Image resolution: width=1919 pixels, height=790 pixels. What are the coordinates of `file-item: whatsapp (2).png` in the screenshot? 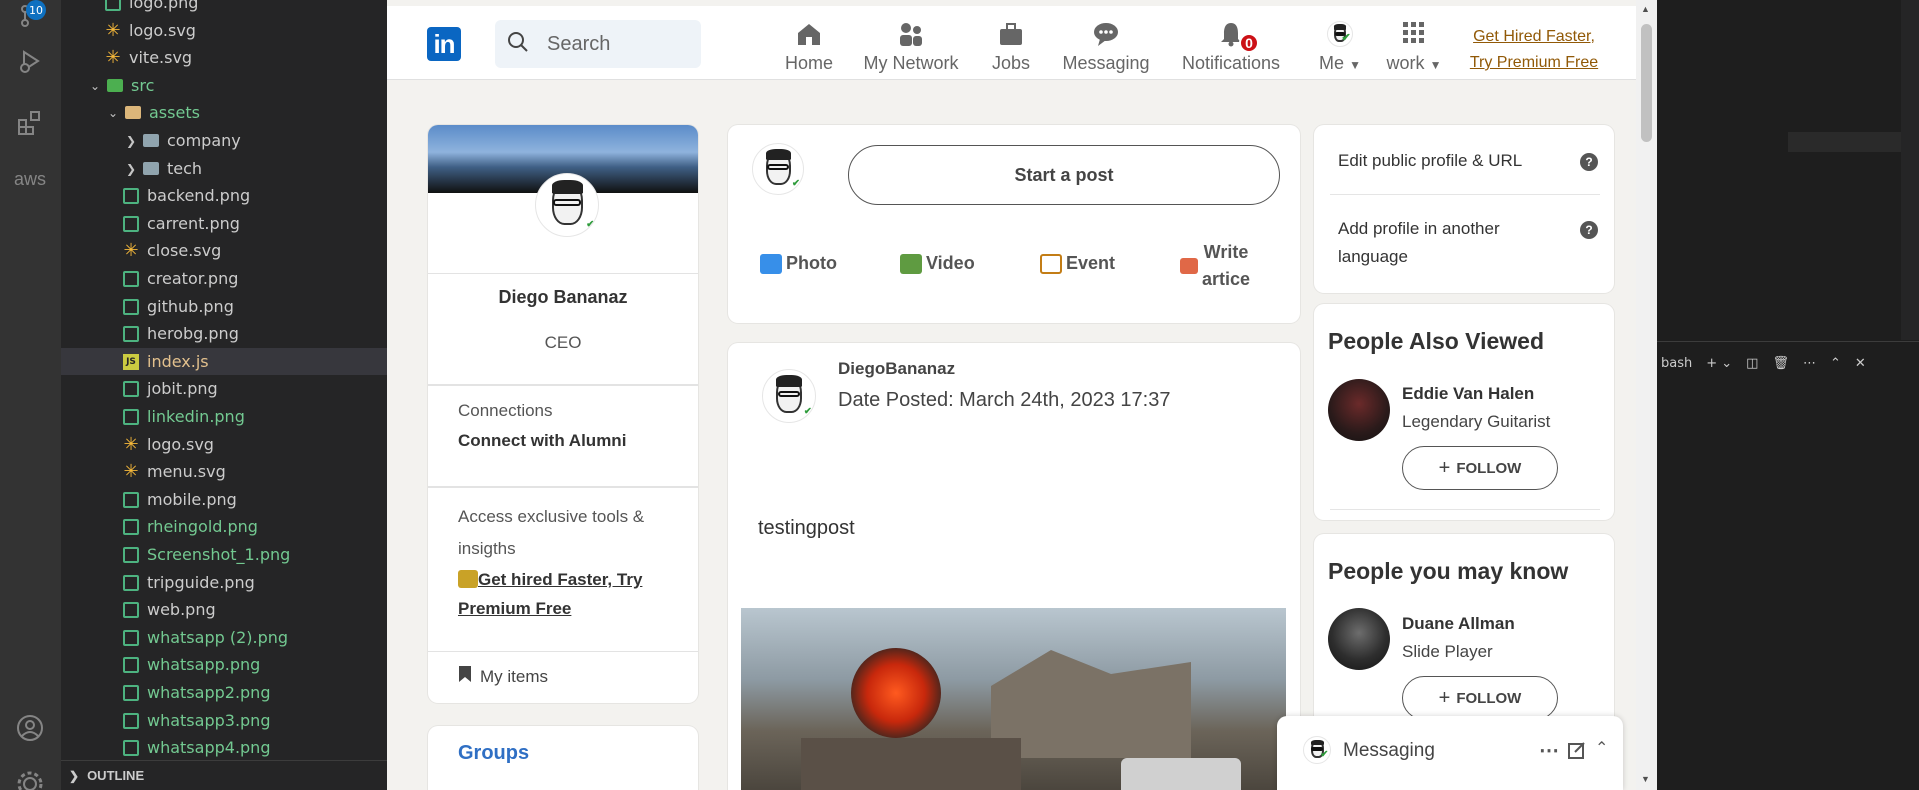 It's located at (224, 637).